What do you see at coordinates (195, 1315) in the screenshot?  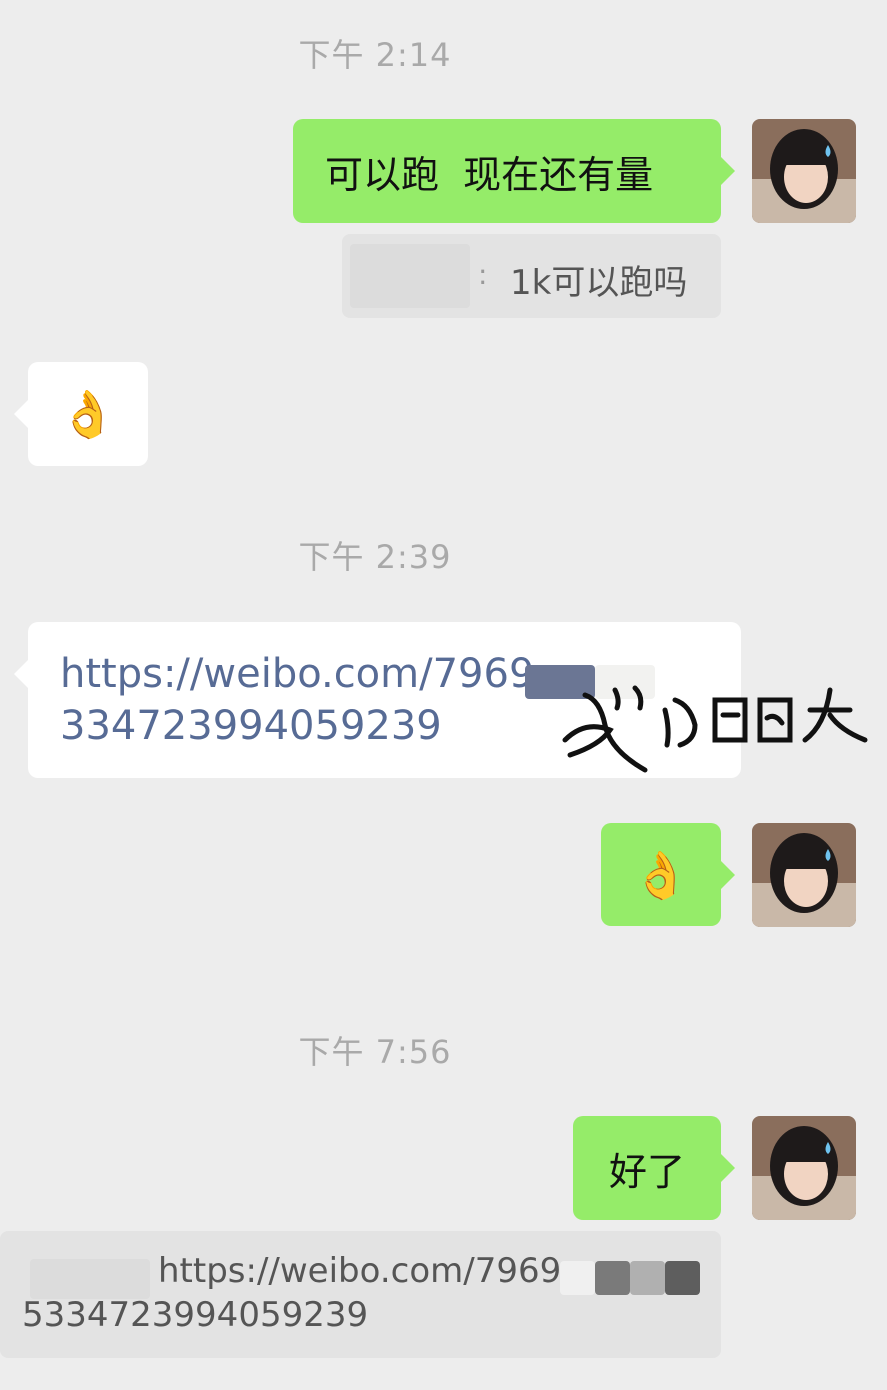 I see `quote-link-line2: 5334723994059239` at bounding box center [195, 1315].